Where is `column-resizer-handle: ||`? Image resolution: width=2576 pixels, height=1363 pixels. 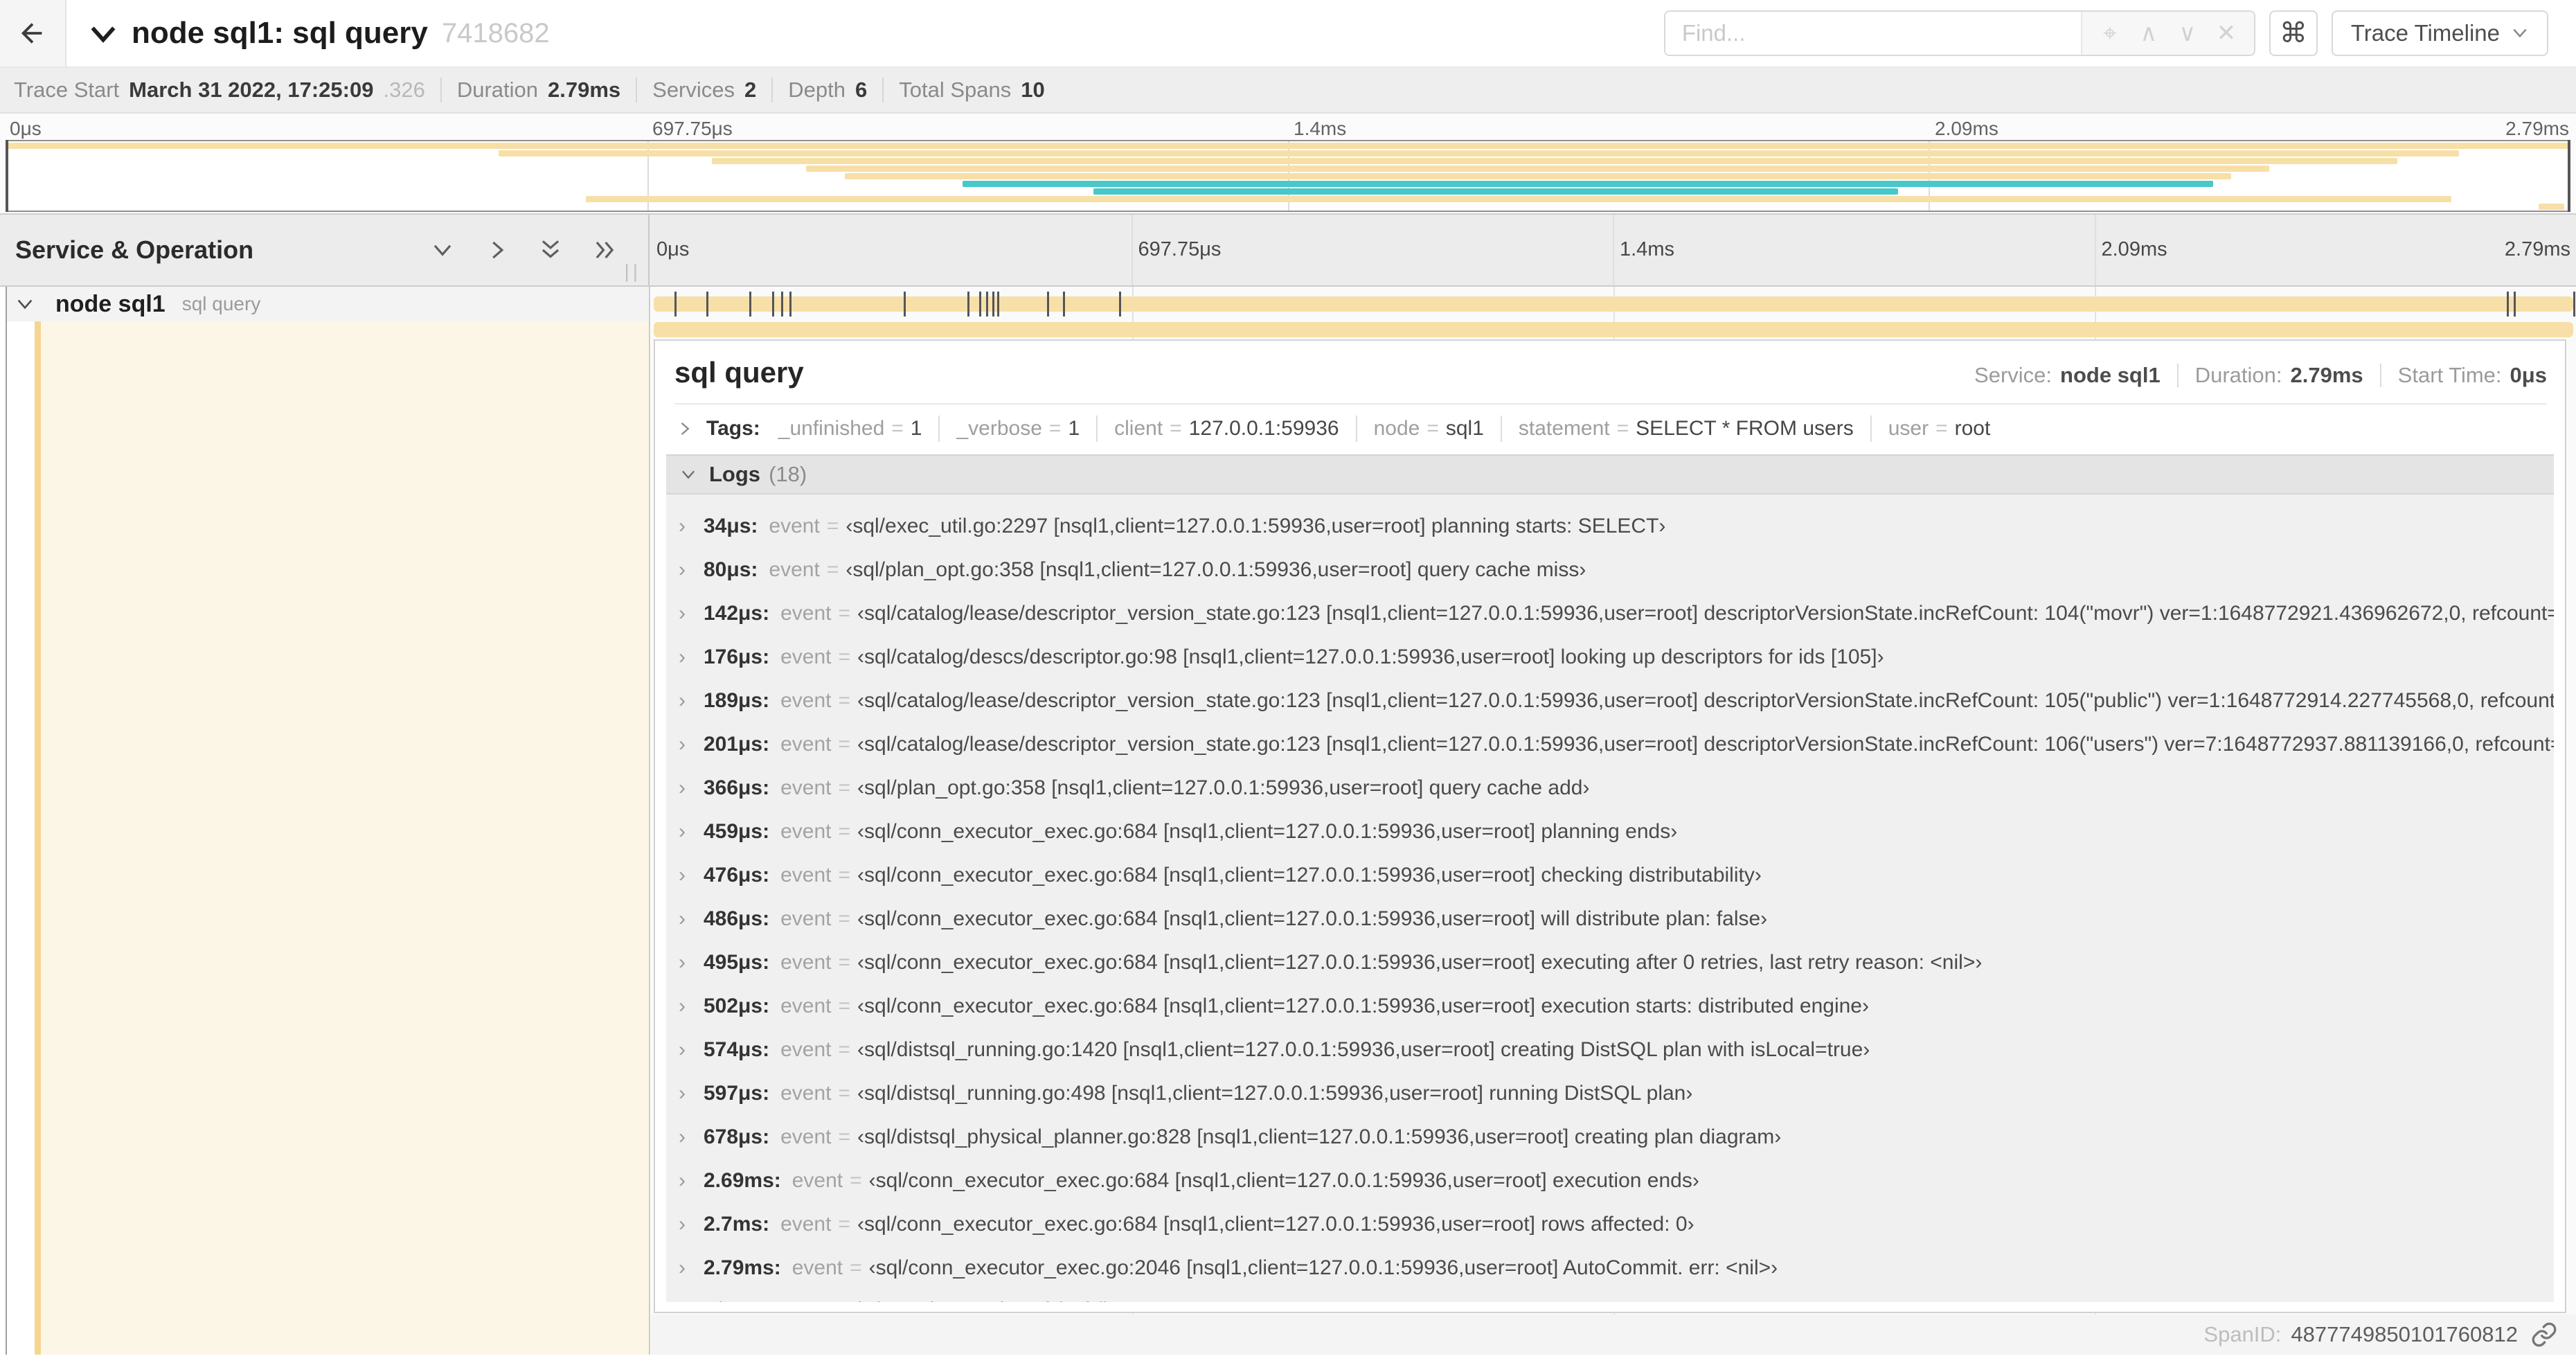
column-resizer-handle: || is located at coordinates (632, 271).